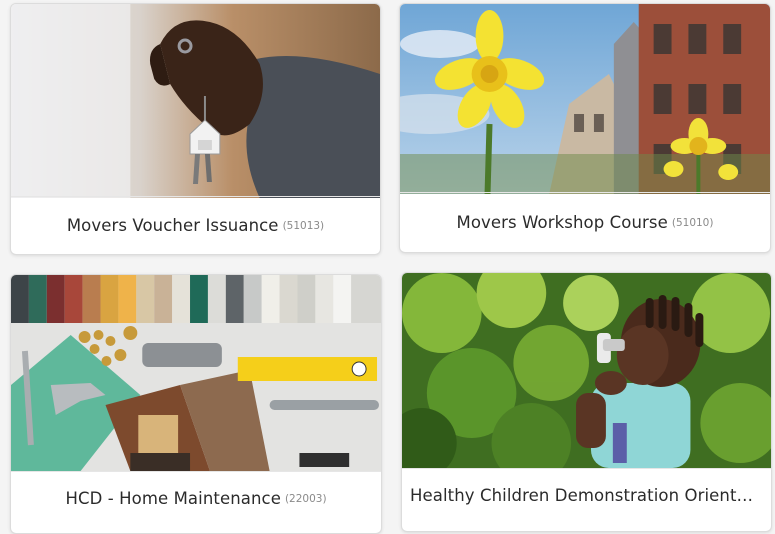  I want to click on course-caption: HCD - Home Maintenance (22003), so click(196, 498).